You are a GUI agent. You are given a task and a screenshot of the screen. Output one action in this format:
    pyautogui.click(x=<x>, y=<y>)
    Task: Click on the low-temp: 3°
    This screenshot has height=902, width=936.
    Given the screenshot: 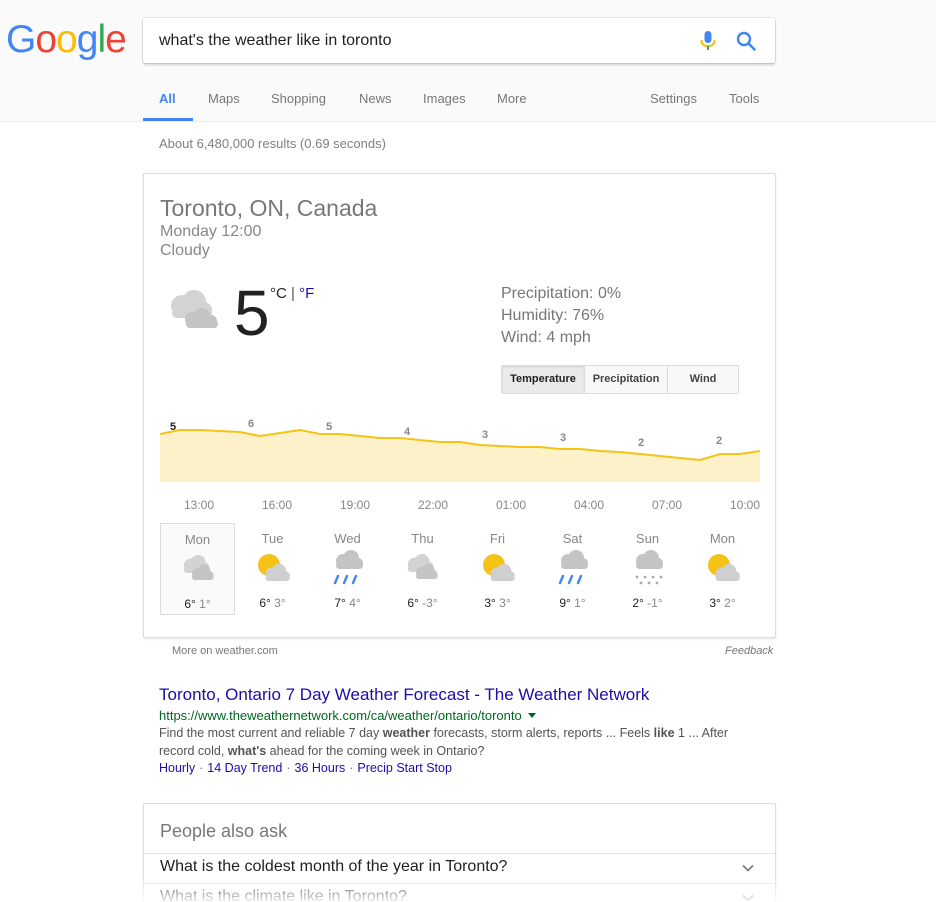 What is the action you would take?
    pyautogui.click(x=505, y=603)
    